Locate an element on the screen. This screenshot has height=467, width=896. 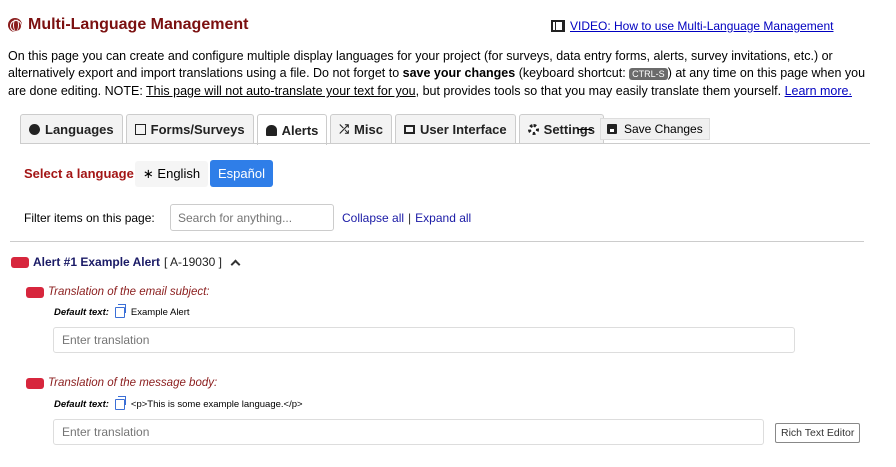
language-option-english: ∗ English is located at coordinates (171, 174).